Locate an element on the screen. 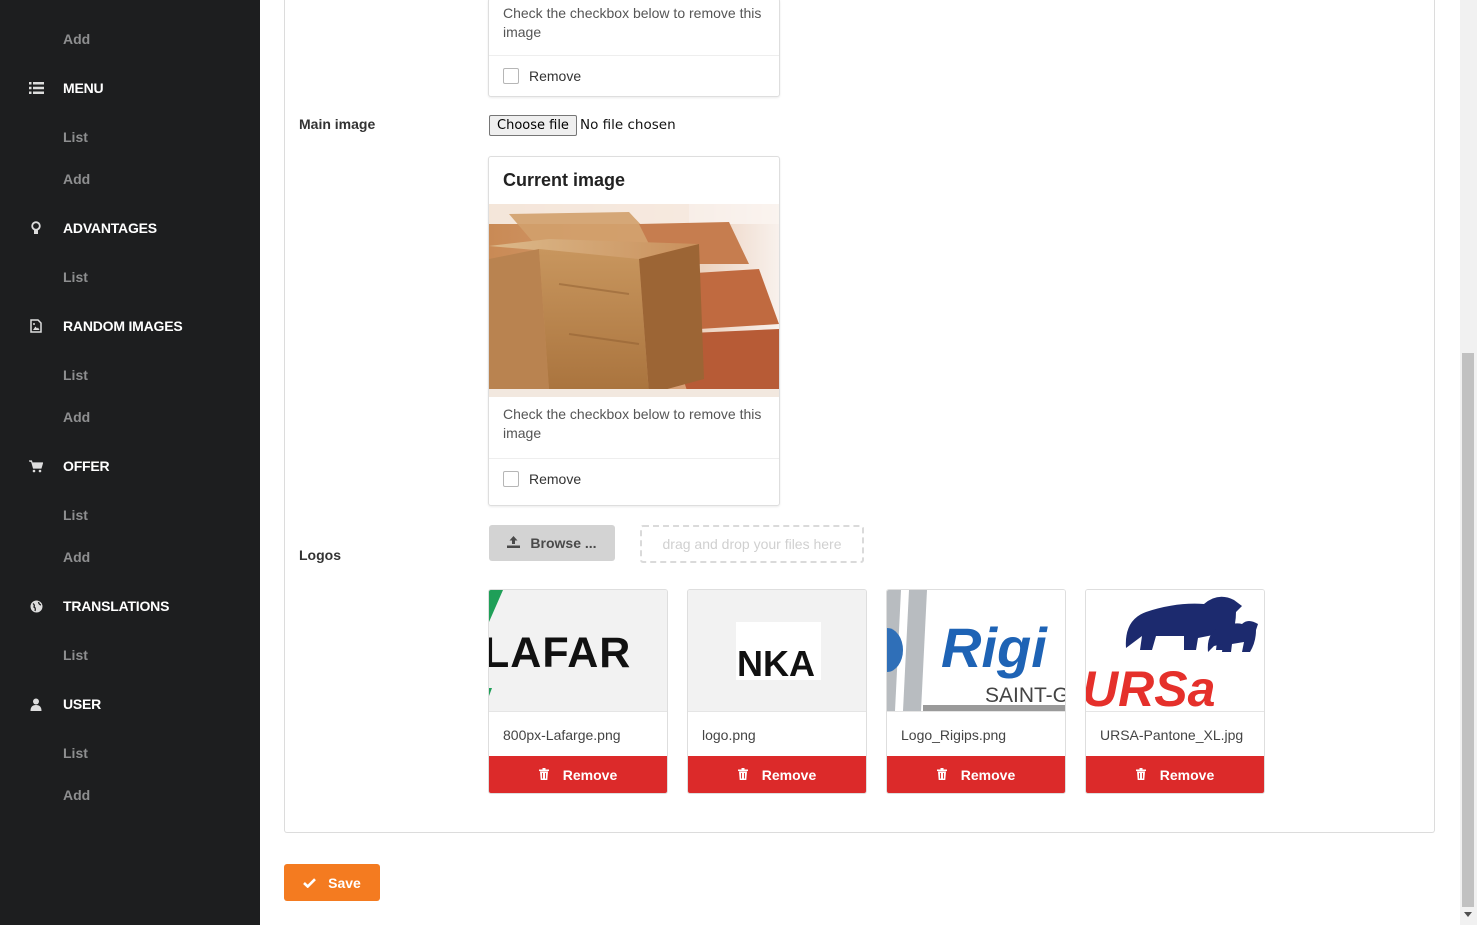  main-image-label: Main image is located at coordinates (337, 124).